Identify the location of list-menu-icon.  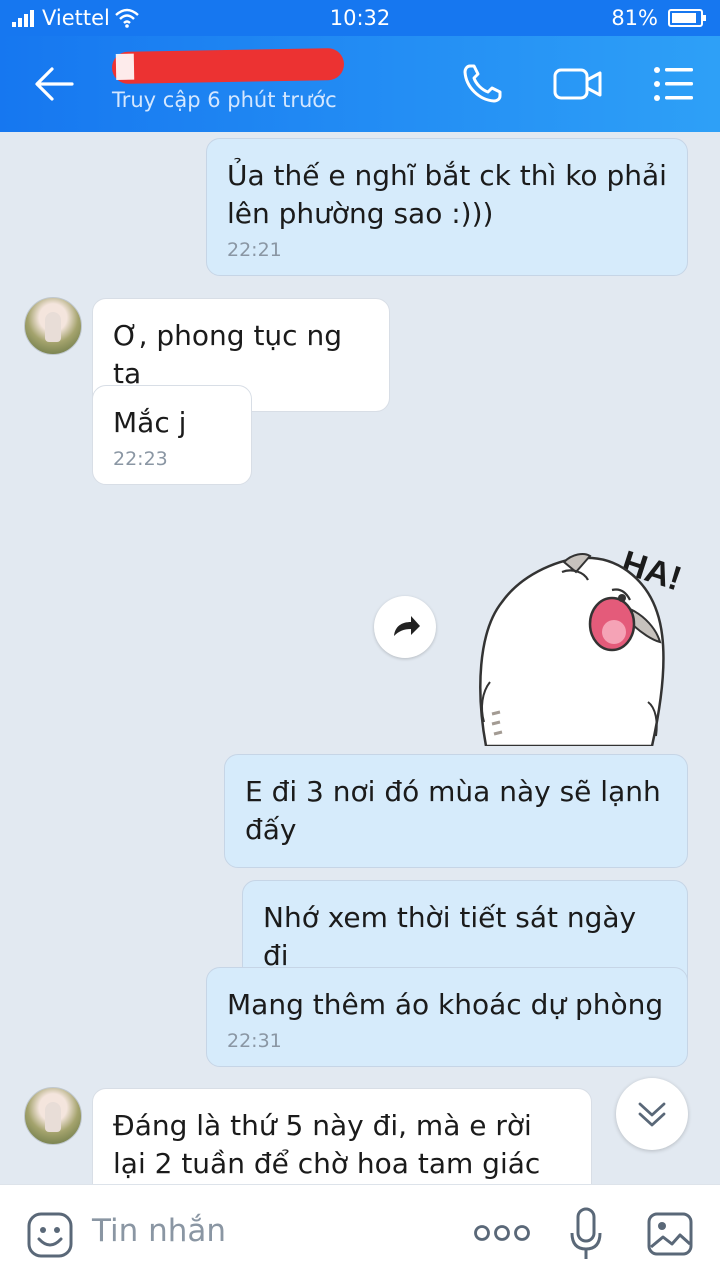
(674, 84).